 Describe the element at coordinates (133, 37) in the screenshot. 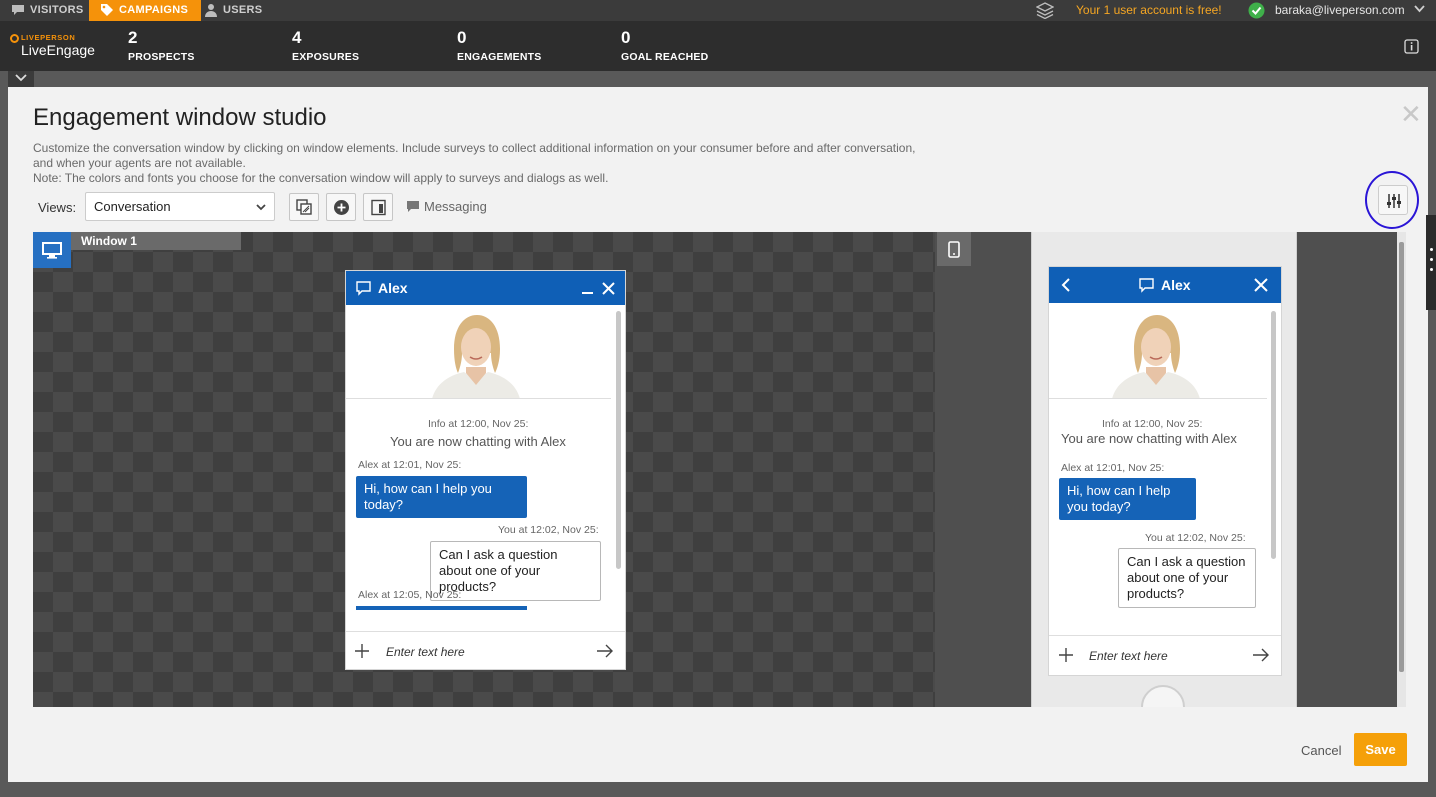

I see `stat-value: 2` at that location.